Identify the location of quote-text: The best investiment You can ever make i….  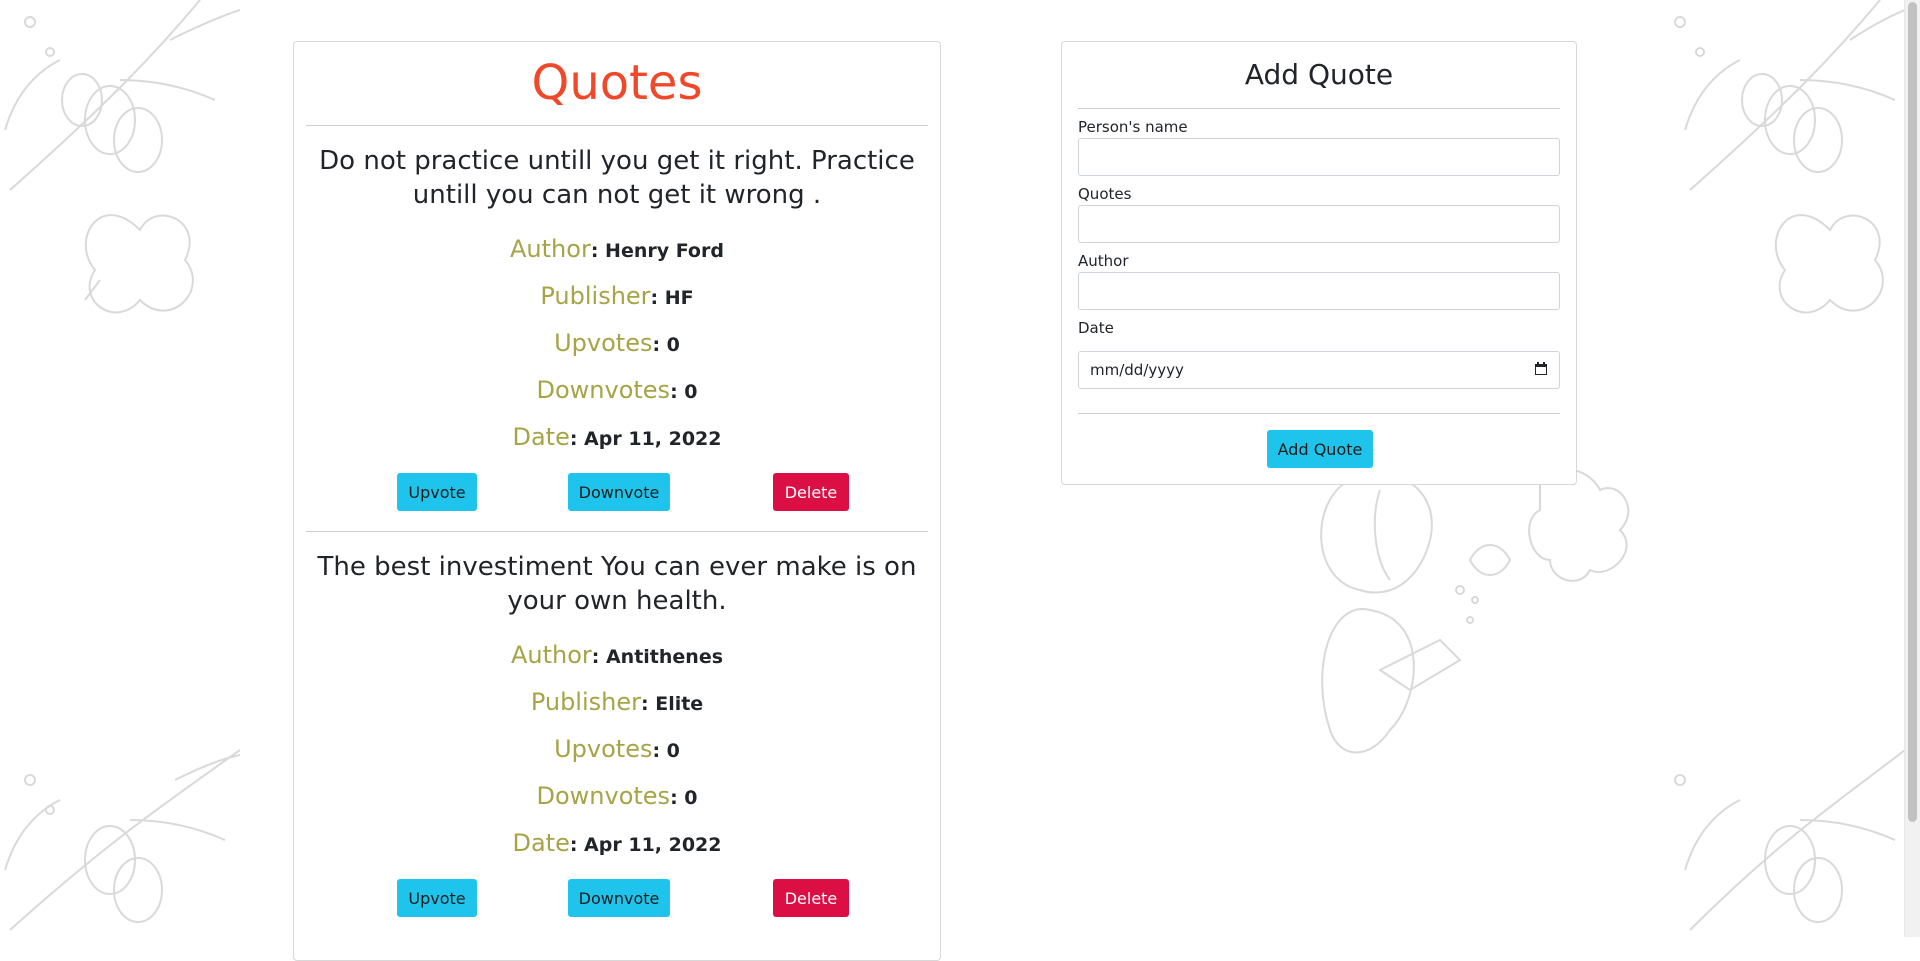
(617, 584).